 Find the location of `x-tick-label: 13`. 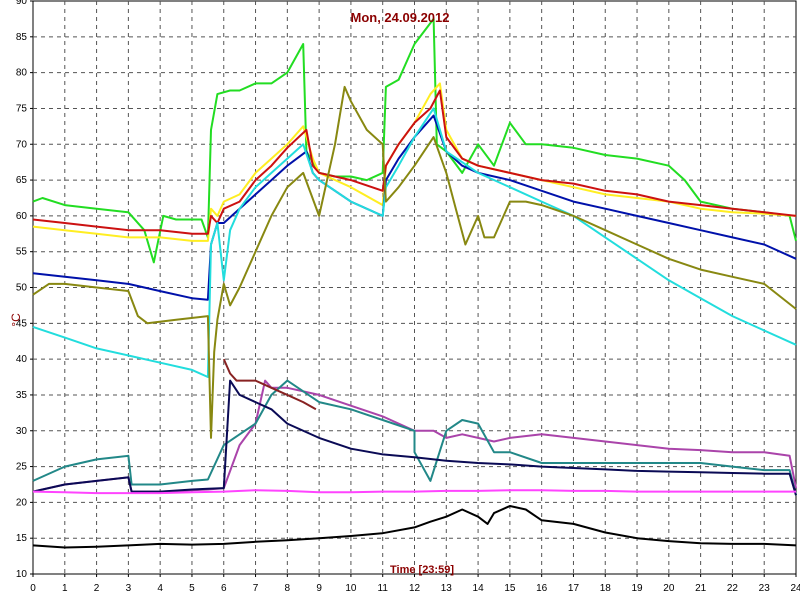

x-tick-label: 13 is located at coordinates (447, 588).